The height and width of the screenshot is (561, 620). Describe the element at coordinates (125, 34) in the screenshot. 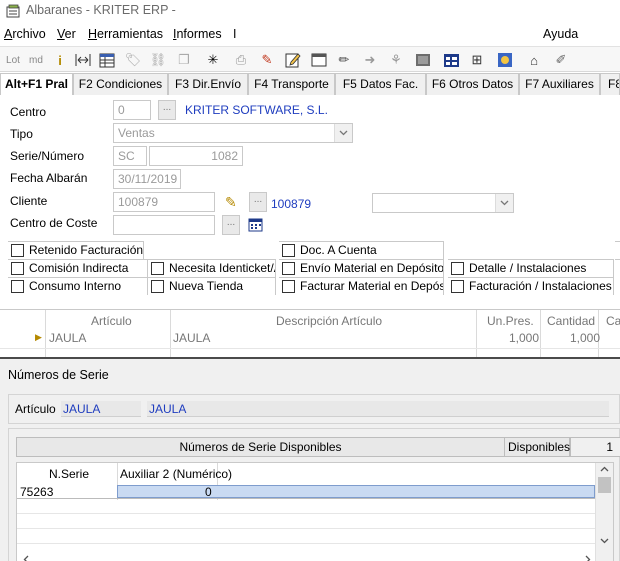

I see `menu-herramientas: Herramientas` at that location.